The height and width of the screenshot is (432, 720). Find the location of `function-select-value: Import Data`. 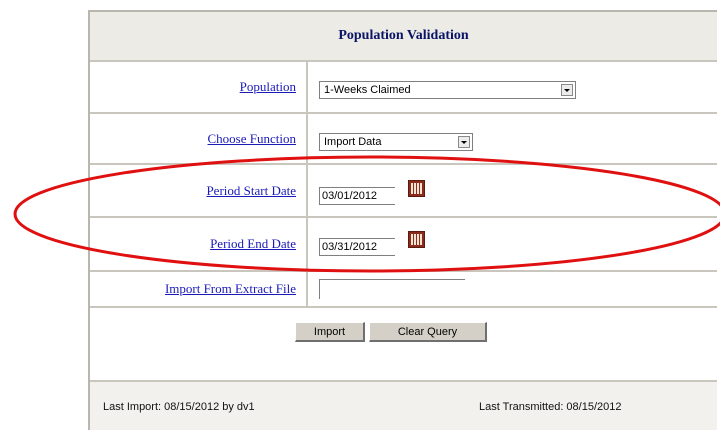

function-select-value: Import Data is located at coordinates (353, 142).